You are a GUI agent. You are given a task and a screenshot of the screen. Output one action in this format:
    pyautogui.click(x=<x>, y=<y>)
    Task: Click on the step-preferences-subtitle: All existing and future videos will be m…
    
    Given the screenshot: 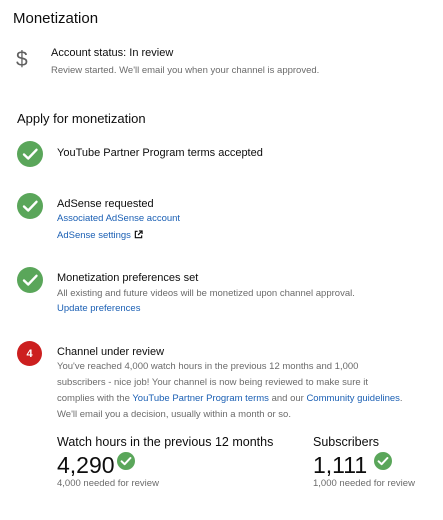 What is the action you would take?
    pyautogui.click(x=206, y=293)
    